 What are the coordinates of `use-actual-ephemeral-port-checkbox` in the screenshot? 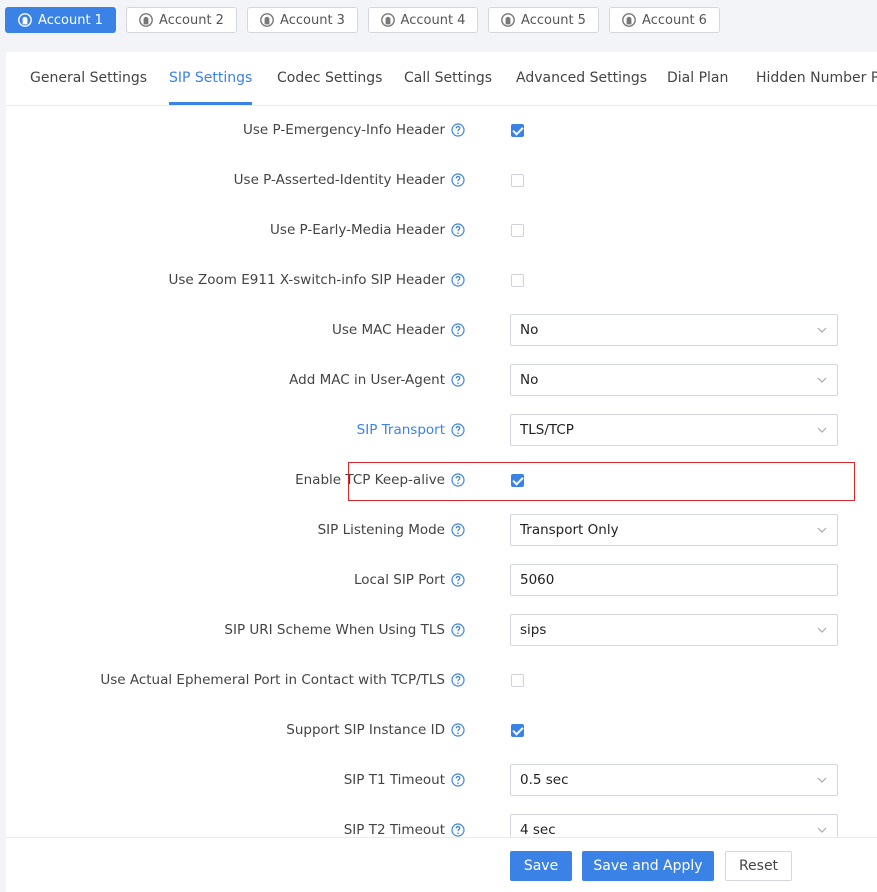 It's located at (517, 680).